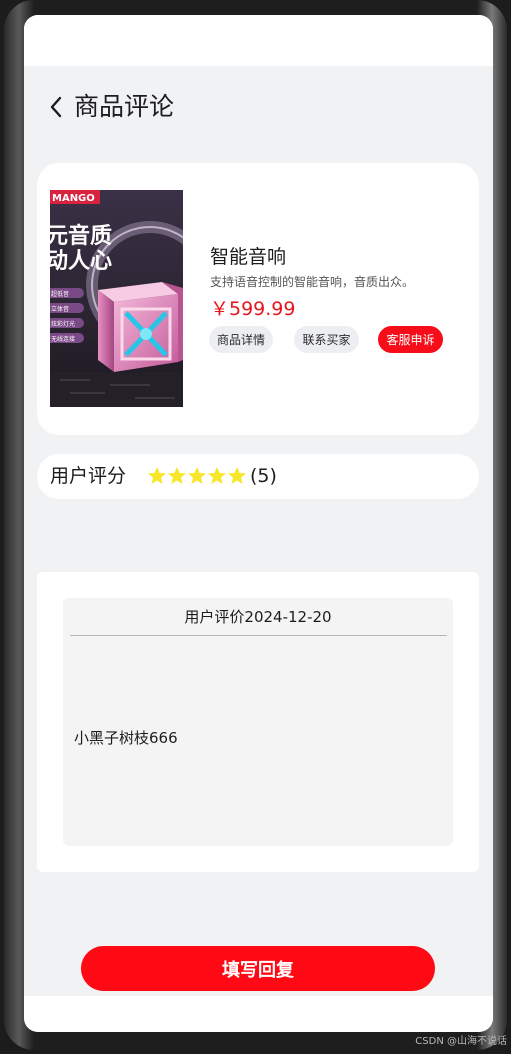 The width and height of the screenshot is (511, 1054). I want to click on image-tag: 炫彩灯光, so click(63, 324).